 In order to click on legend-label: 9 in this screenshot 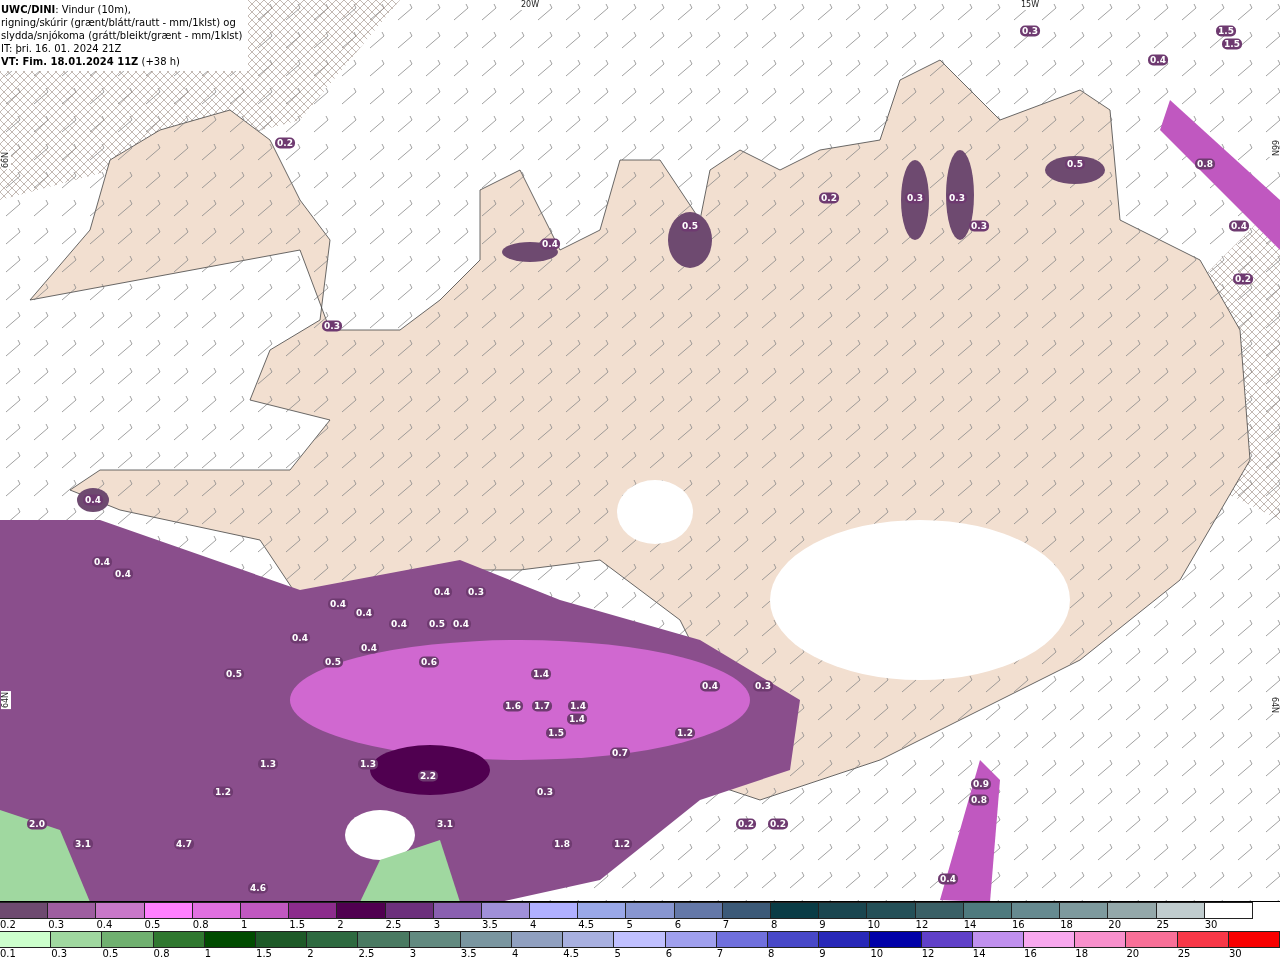, I will do `click(823, 925)`.